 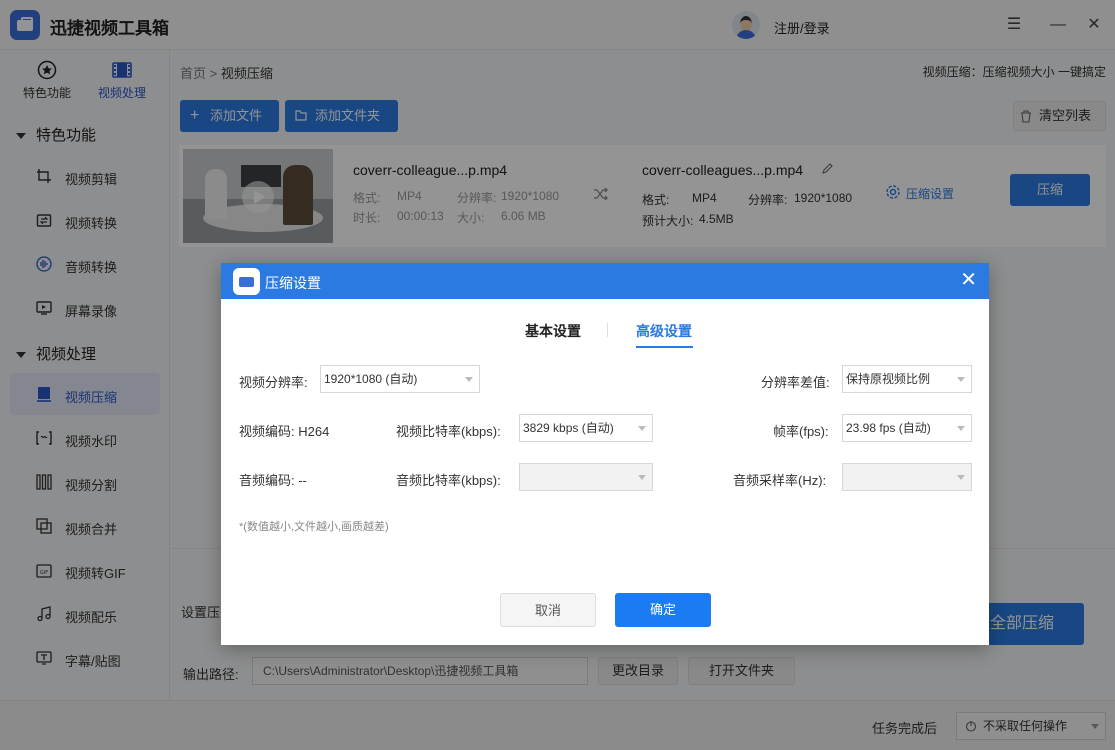 I want to click on tab-divider, so click(x=607, y=330).